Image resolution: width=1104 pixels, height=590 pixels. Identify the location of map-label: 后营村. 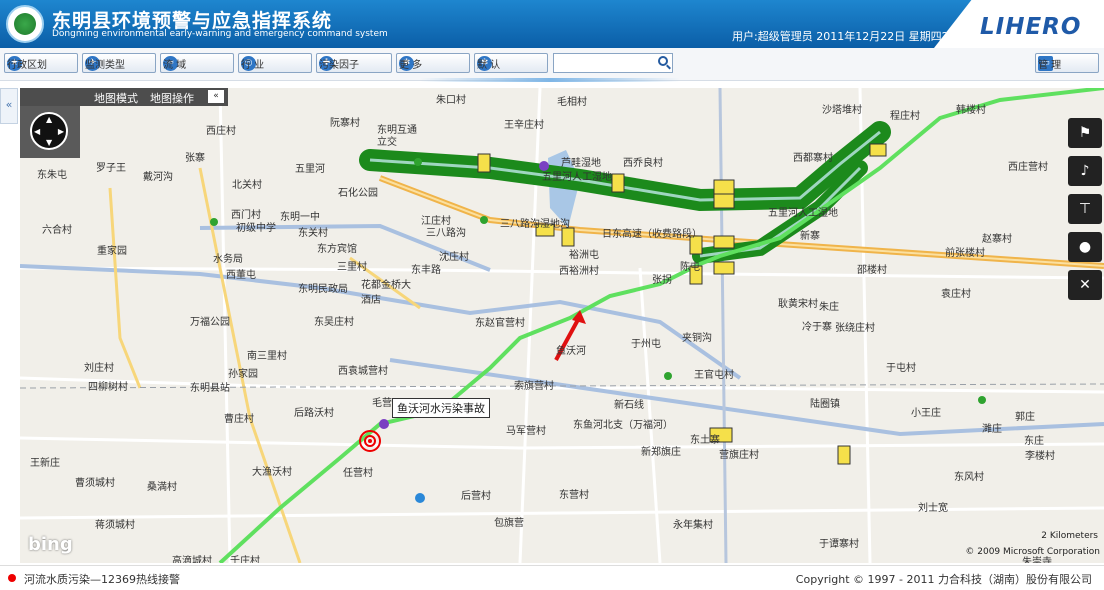
(476, 496).